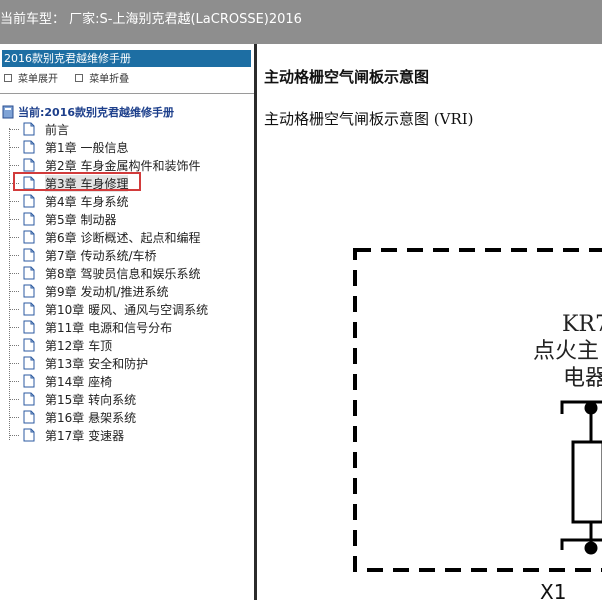  What do you see at coordinates (127, 93) in the screenshot?
I see `divider` at bounding box center [127, 93].